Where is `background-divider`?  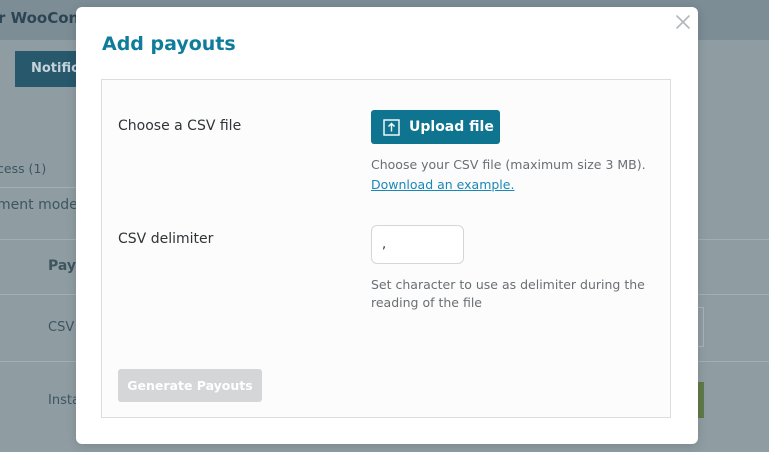 background-divider is located at coordinates (38, 187).